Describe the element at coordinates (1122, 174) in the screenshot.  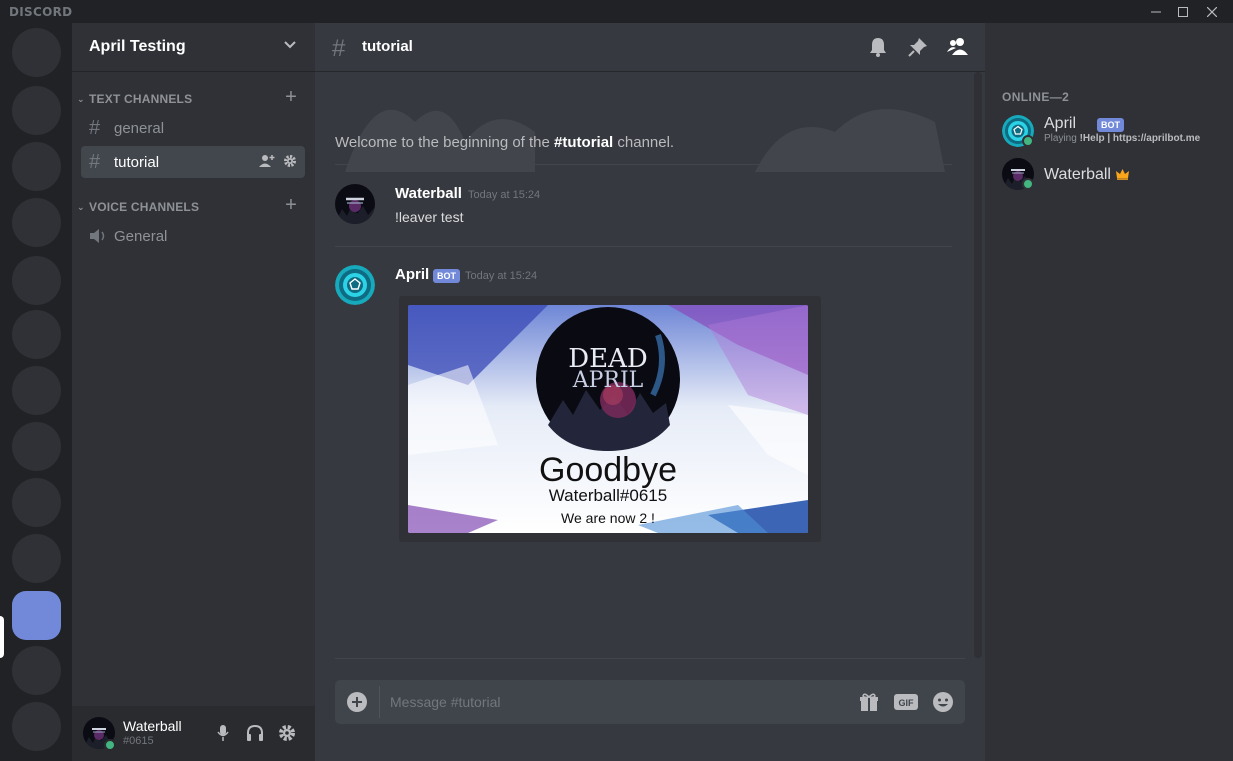
I see `crown-icon` at that location.